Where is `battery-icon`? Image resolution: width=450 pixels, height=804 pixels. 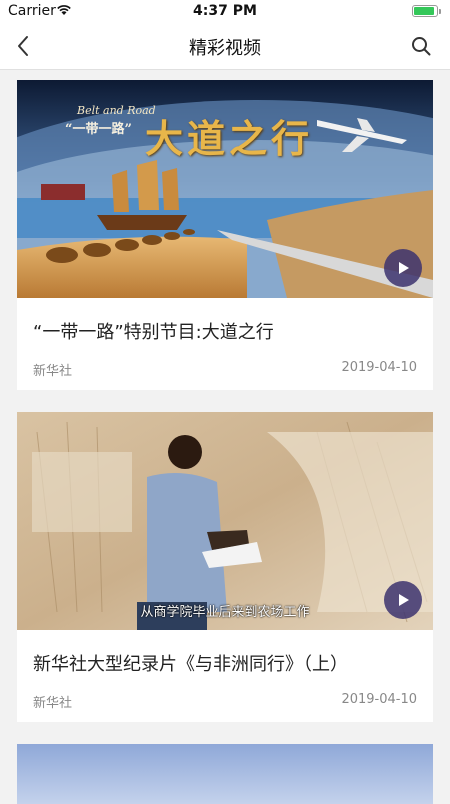 battery-icon is located at coordinates (426, 11).